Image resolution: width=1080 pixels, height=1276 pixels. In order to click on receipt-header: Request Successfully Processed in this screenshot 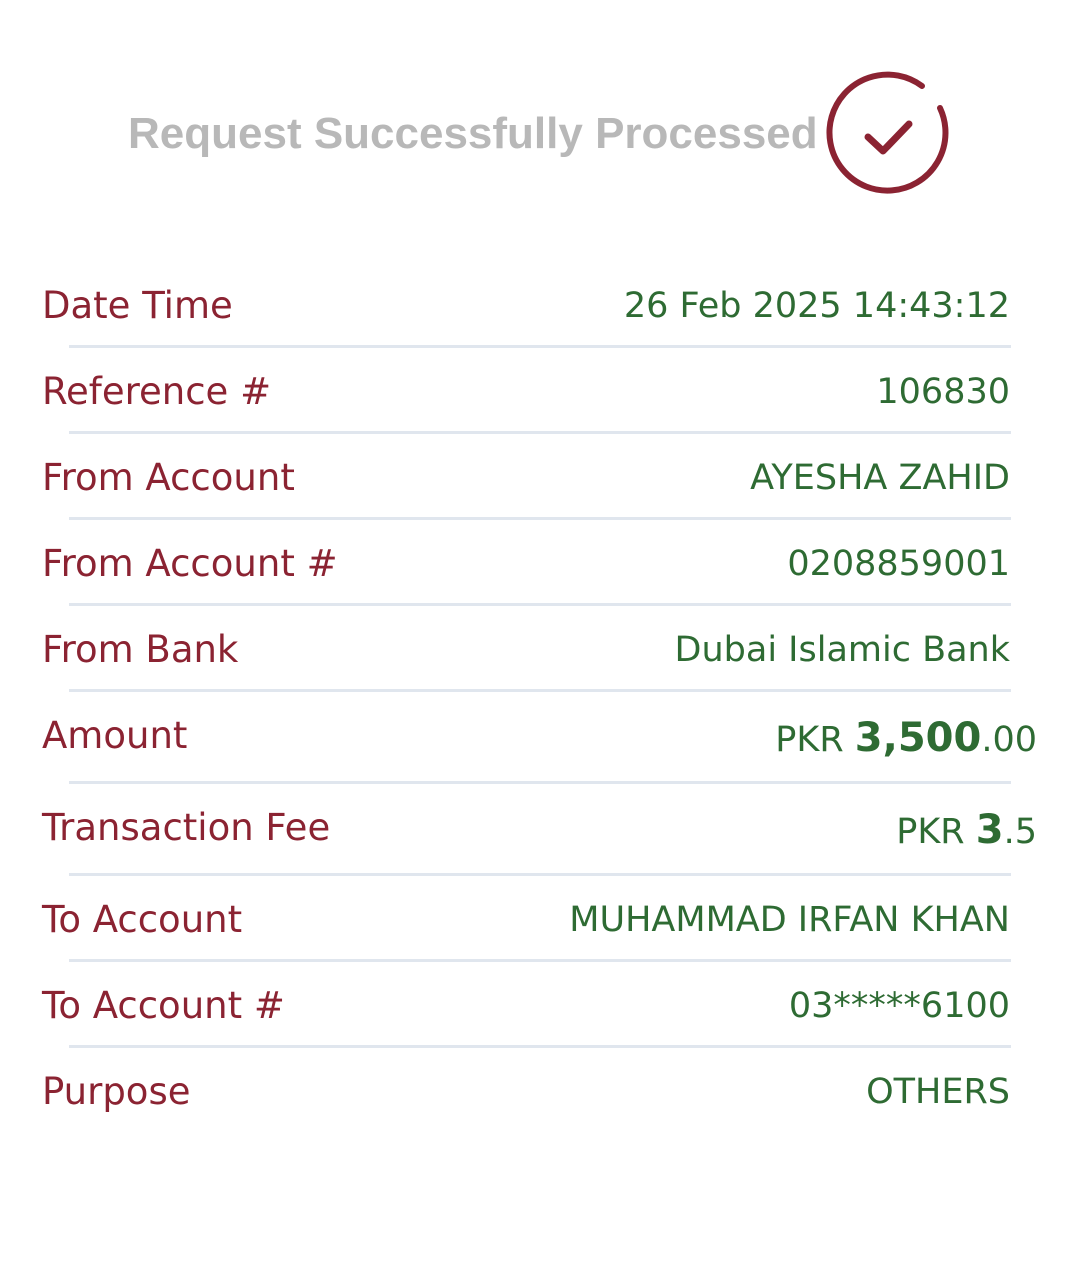, I will do `click(540, 135)`.